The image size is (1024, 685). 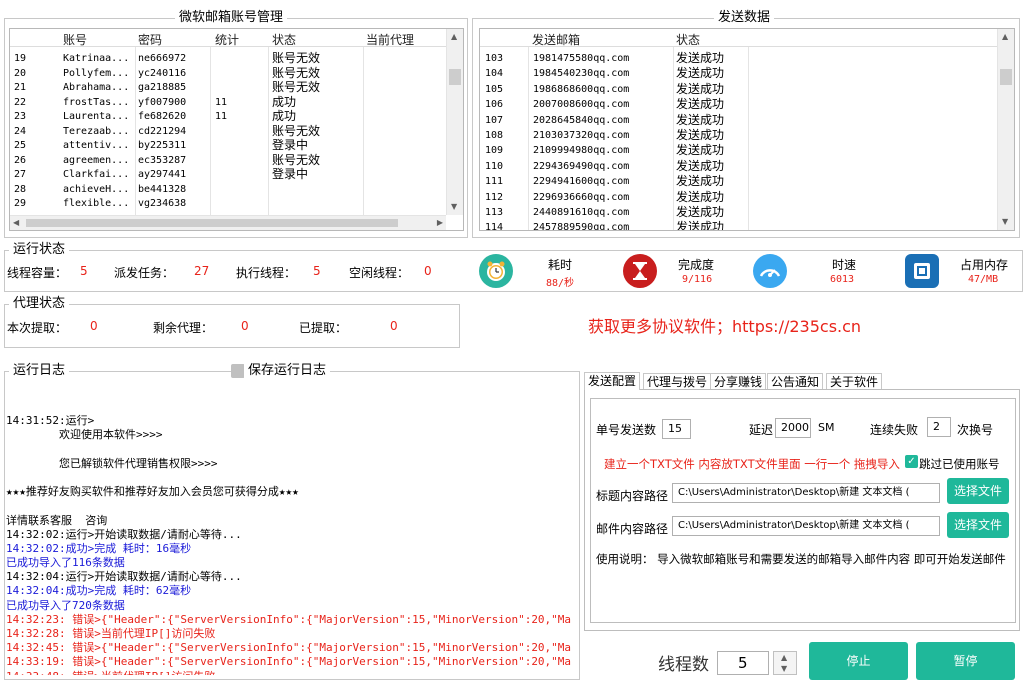 I want to click on mail-path-input: C:\Users\Administrator\Desktop\新建 文本文档 (, so click(x=806, y=526).